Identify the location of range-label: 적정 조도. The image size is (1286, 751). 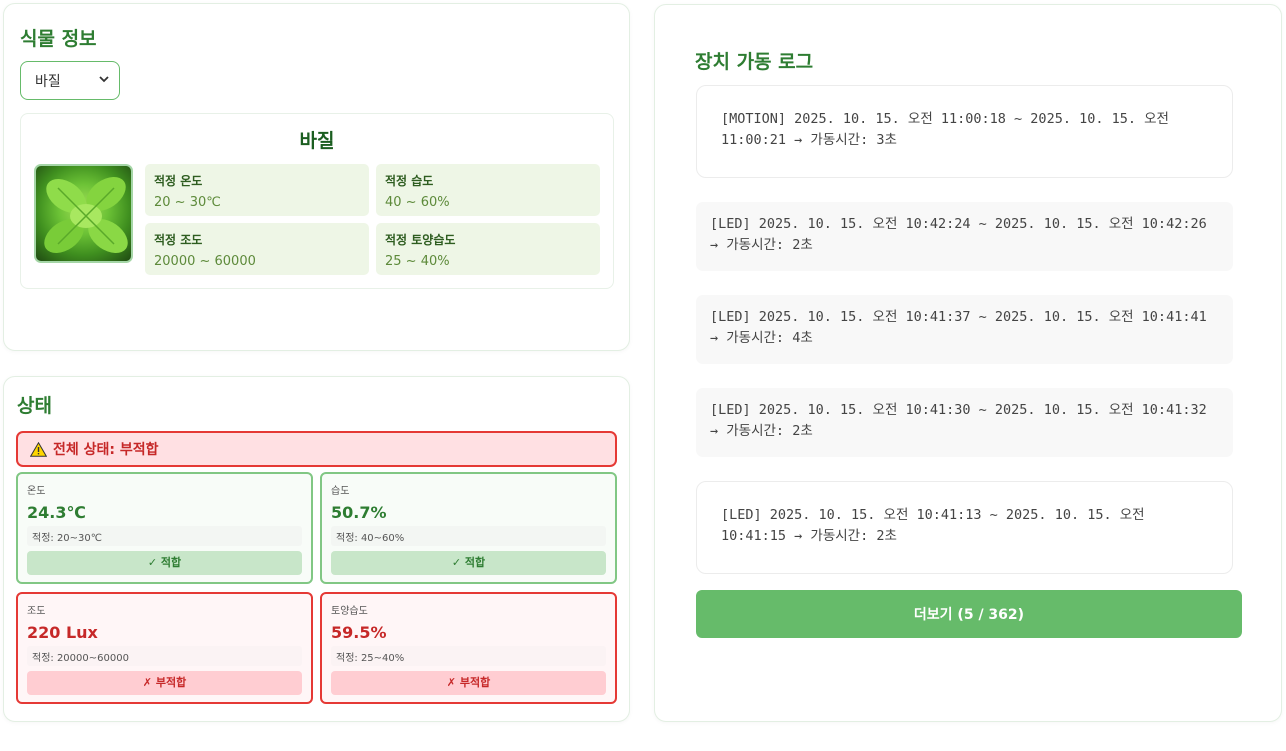
(178, 240).